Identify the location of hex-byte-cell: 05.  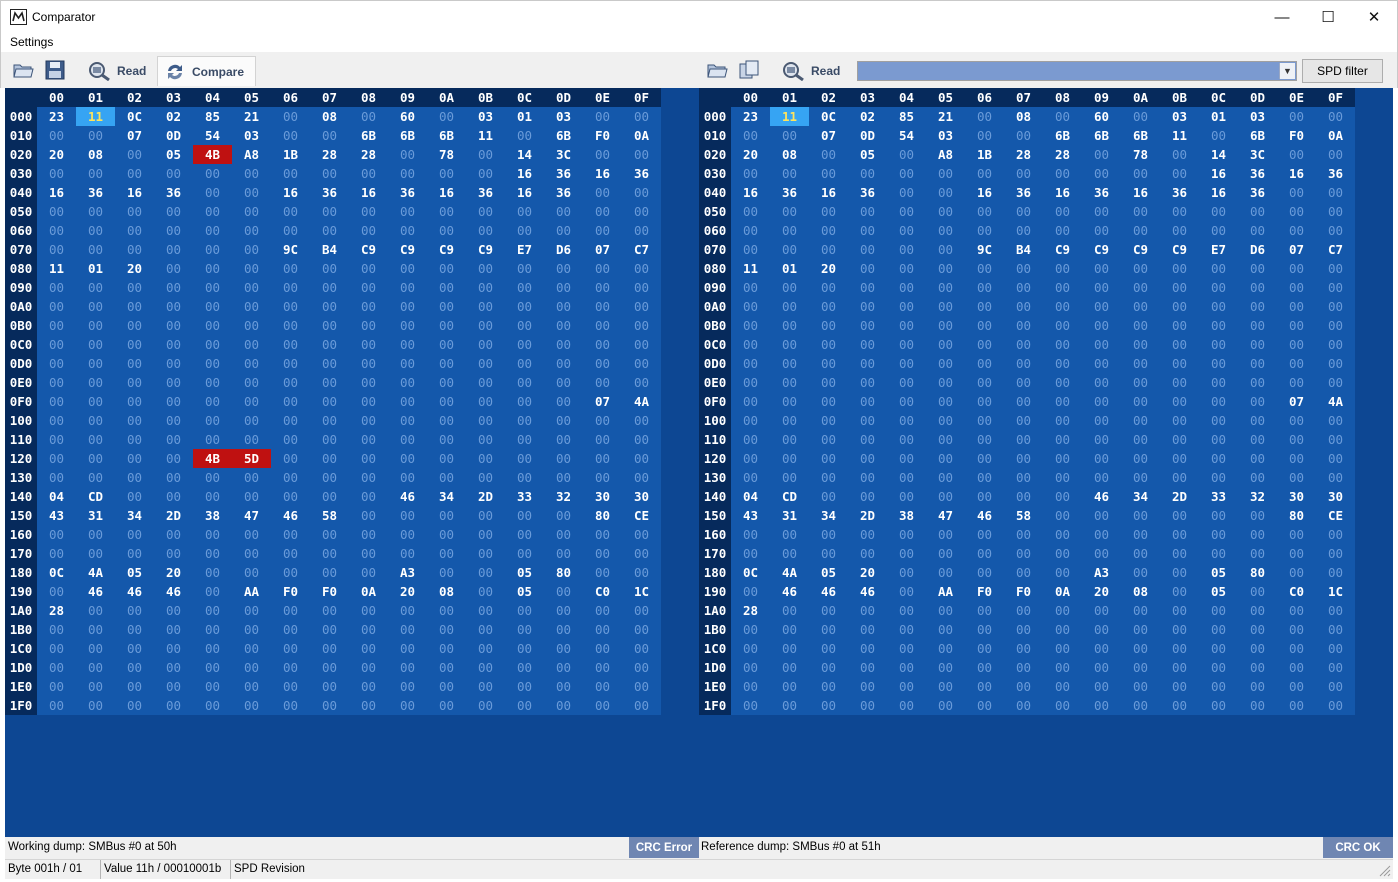
(1218, 591).